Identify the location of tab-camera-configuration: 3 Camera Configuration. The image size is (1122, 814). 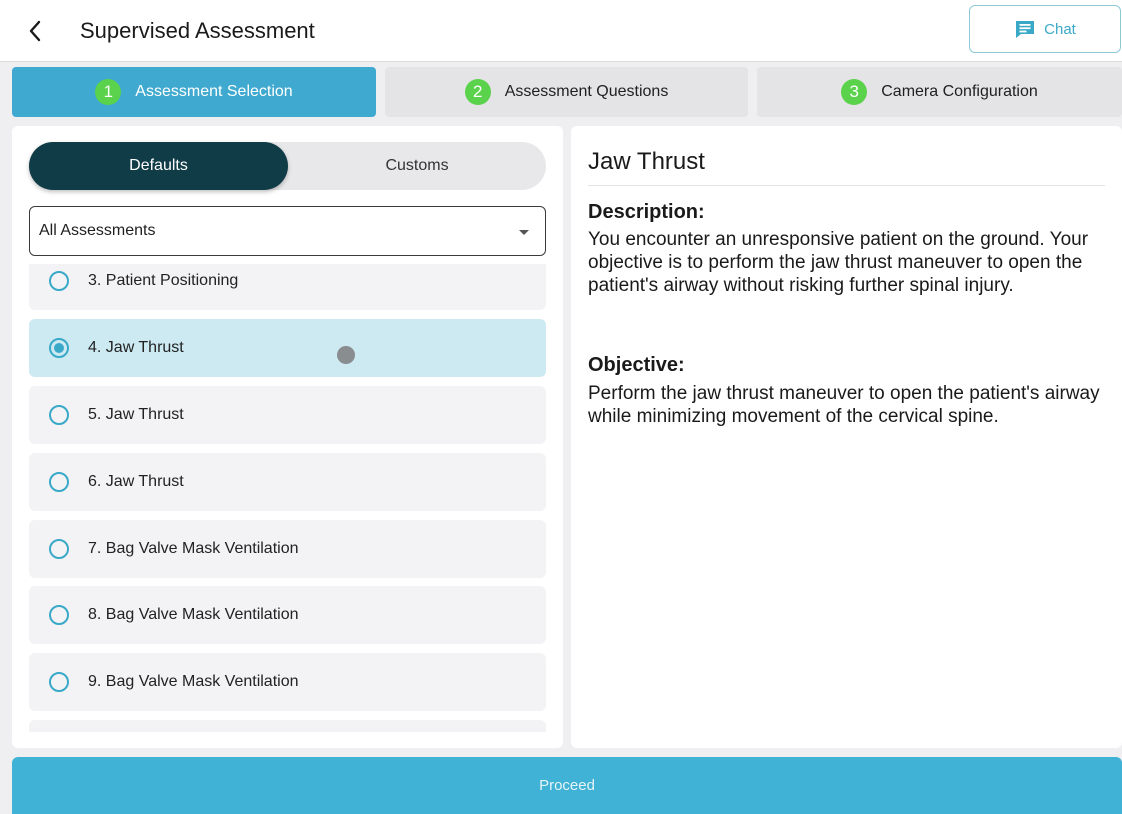
(939, 92).